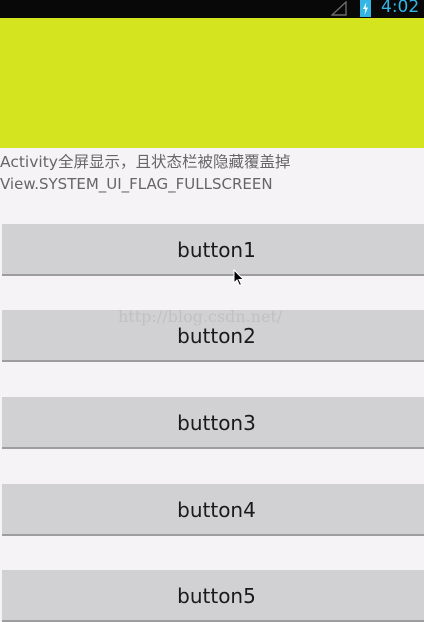  Describe the element at coordinates (212, 9) in the screenshot. I see `status-bar: 4:02` at that location.